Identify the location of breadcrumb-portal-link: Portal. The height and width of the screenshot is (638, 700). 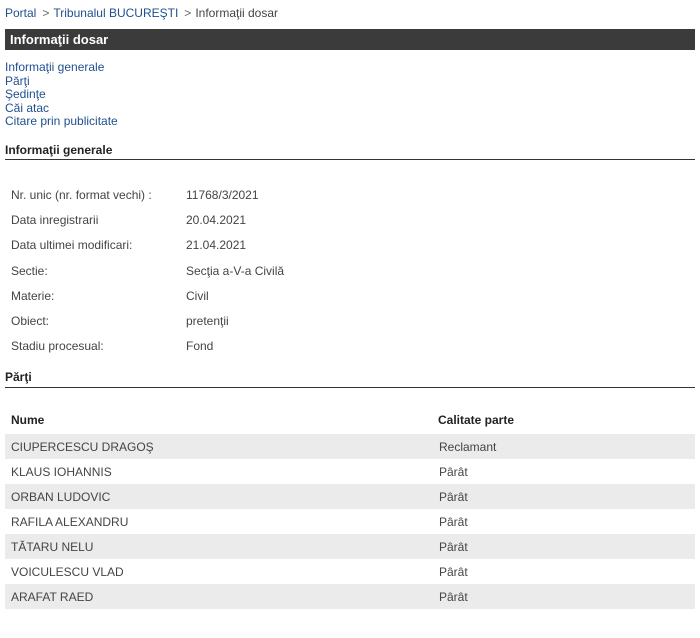
(20, 13).